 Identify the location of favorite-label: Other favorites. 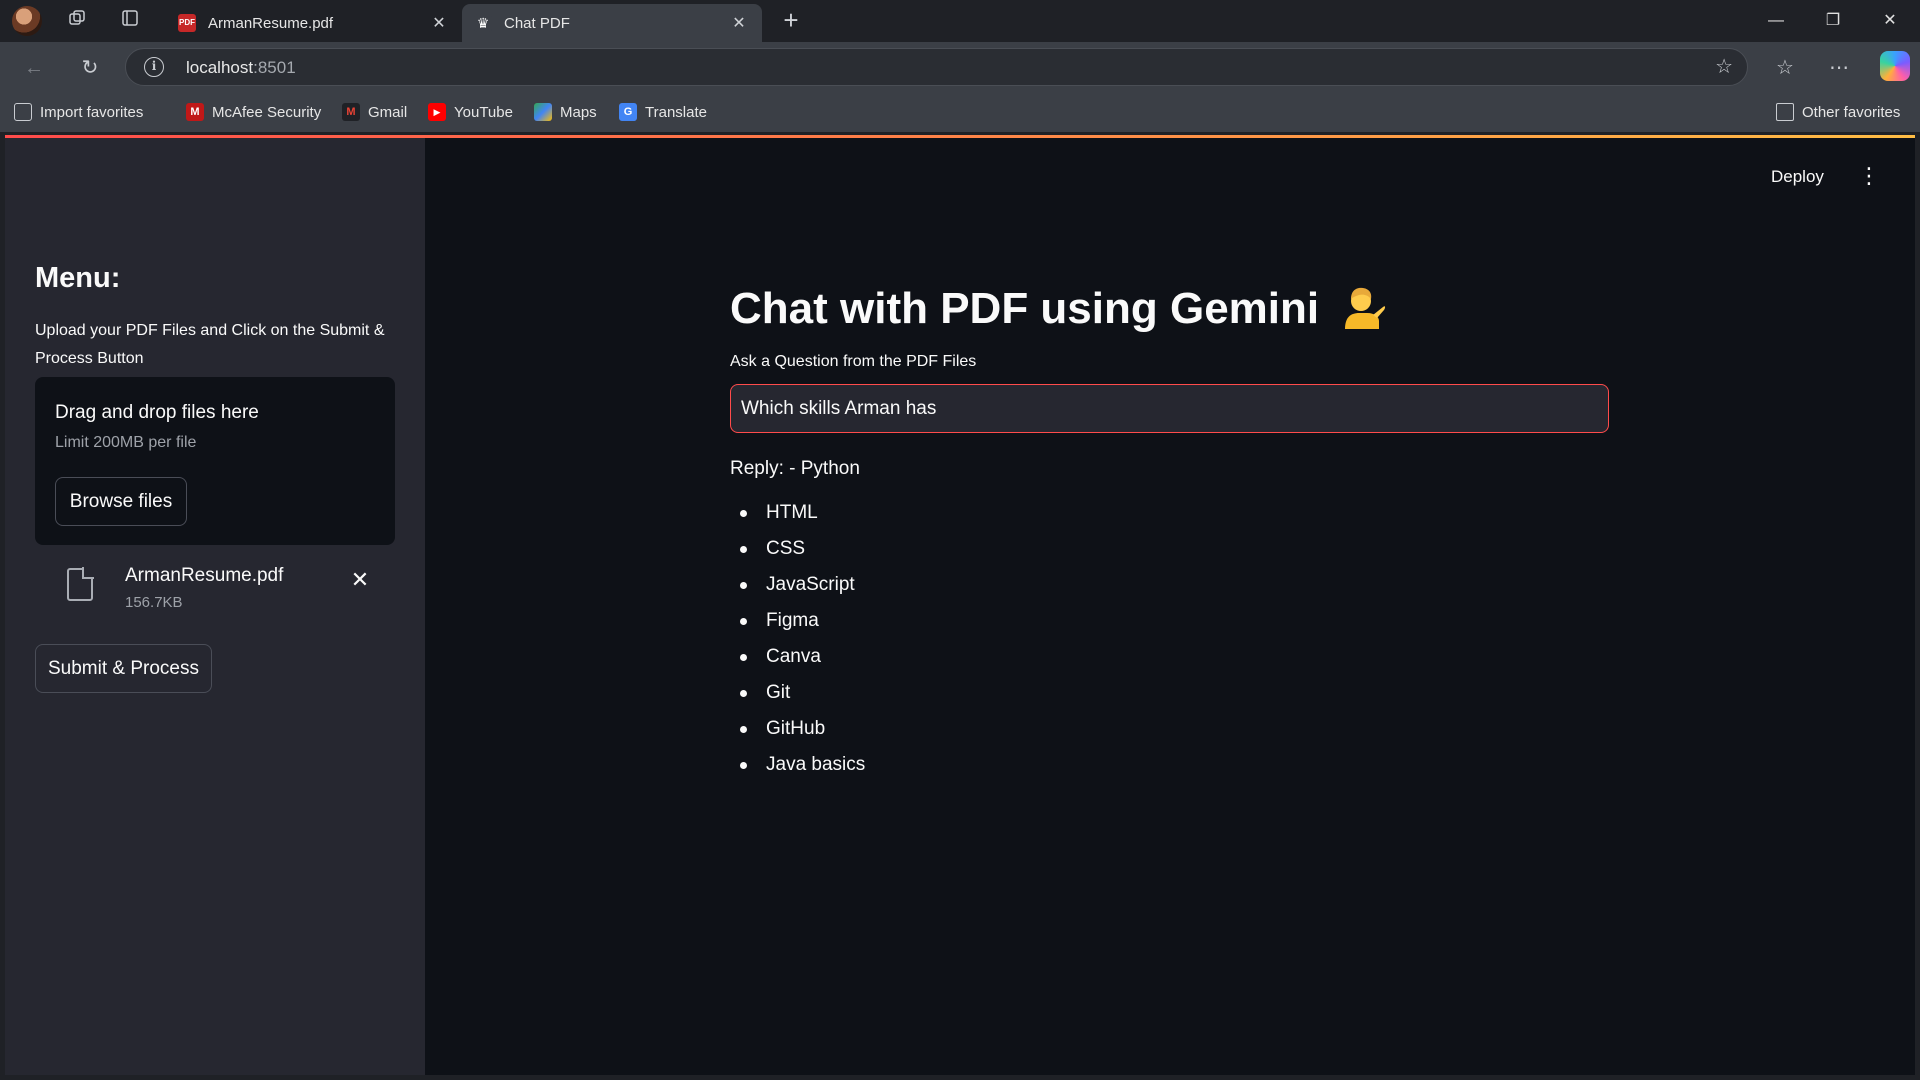
(1851, 112).